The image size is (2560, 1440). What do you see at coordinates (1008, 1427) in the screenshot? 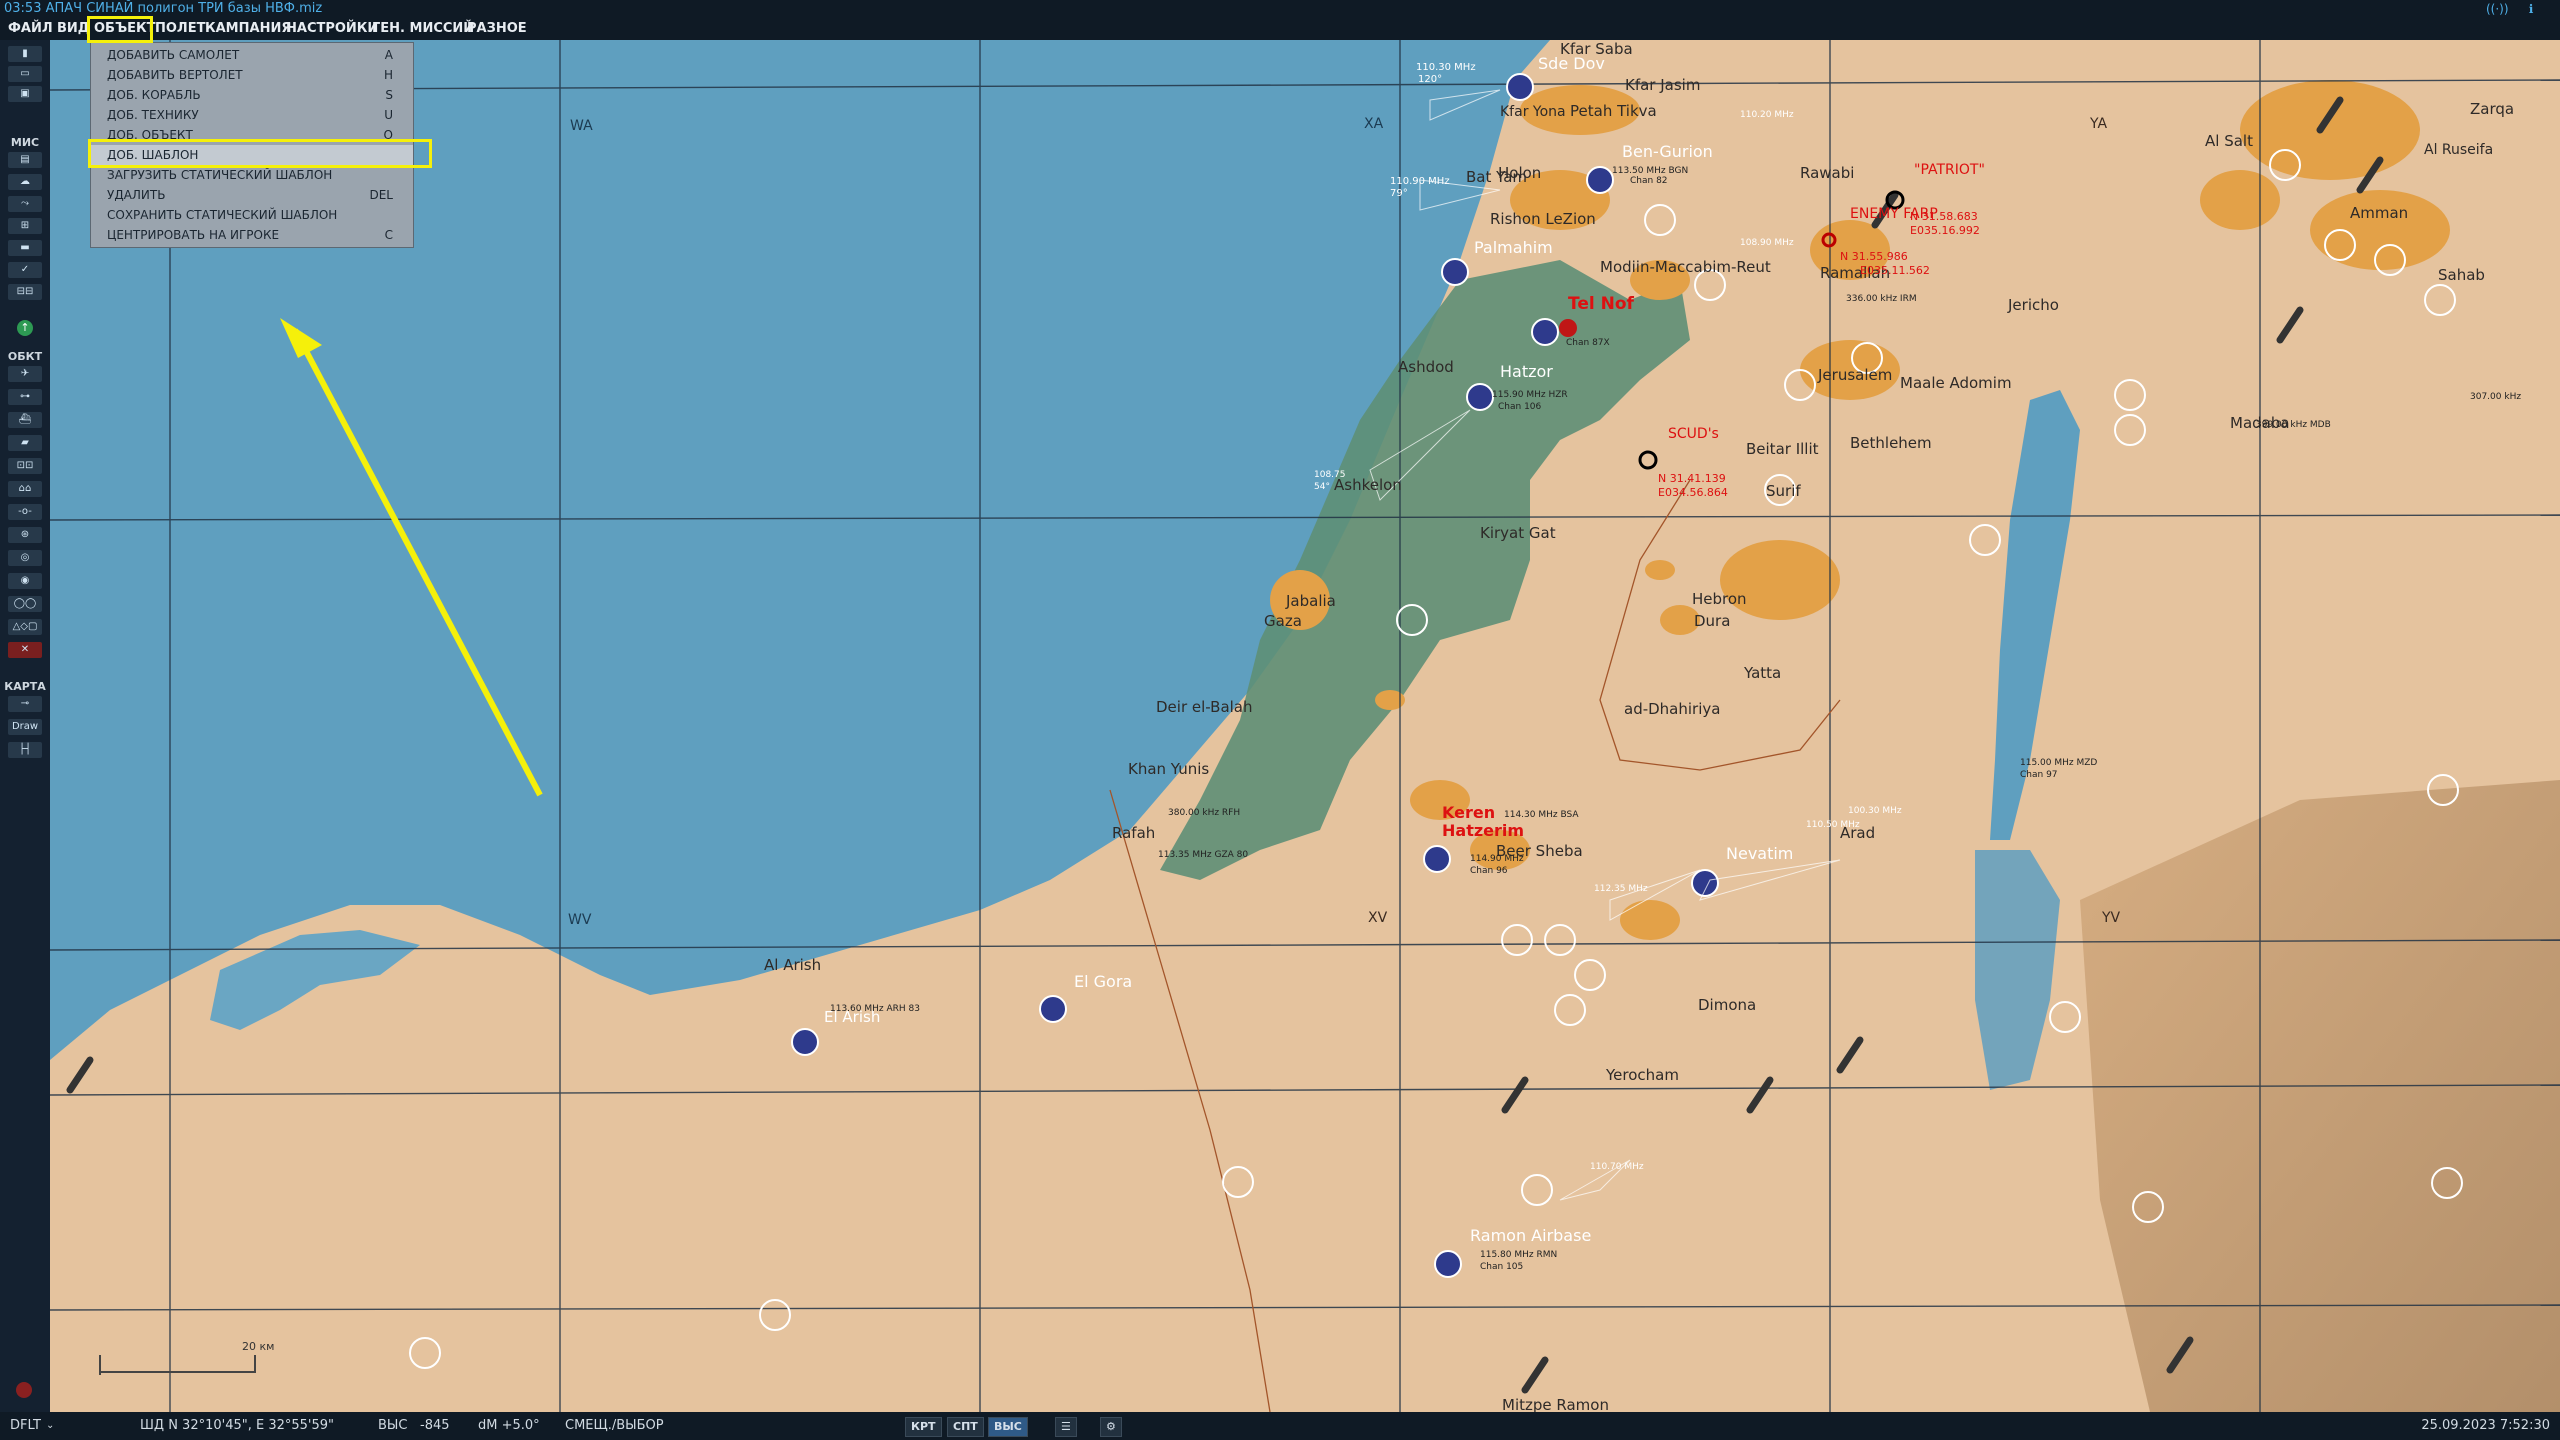
I see `altitude-mode-button: ВЫС` at bounding box center [1008, 1427].